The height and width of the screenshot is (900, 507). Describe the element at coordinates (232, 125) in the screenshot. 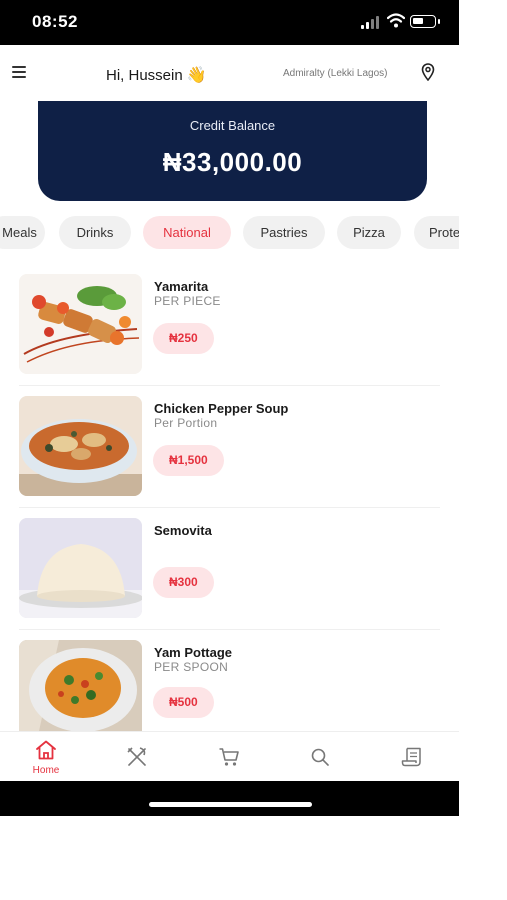

I see `credit-balance-label: Credit Balance` at that location.